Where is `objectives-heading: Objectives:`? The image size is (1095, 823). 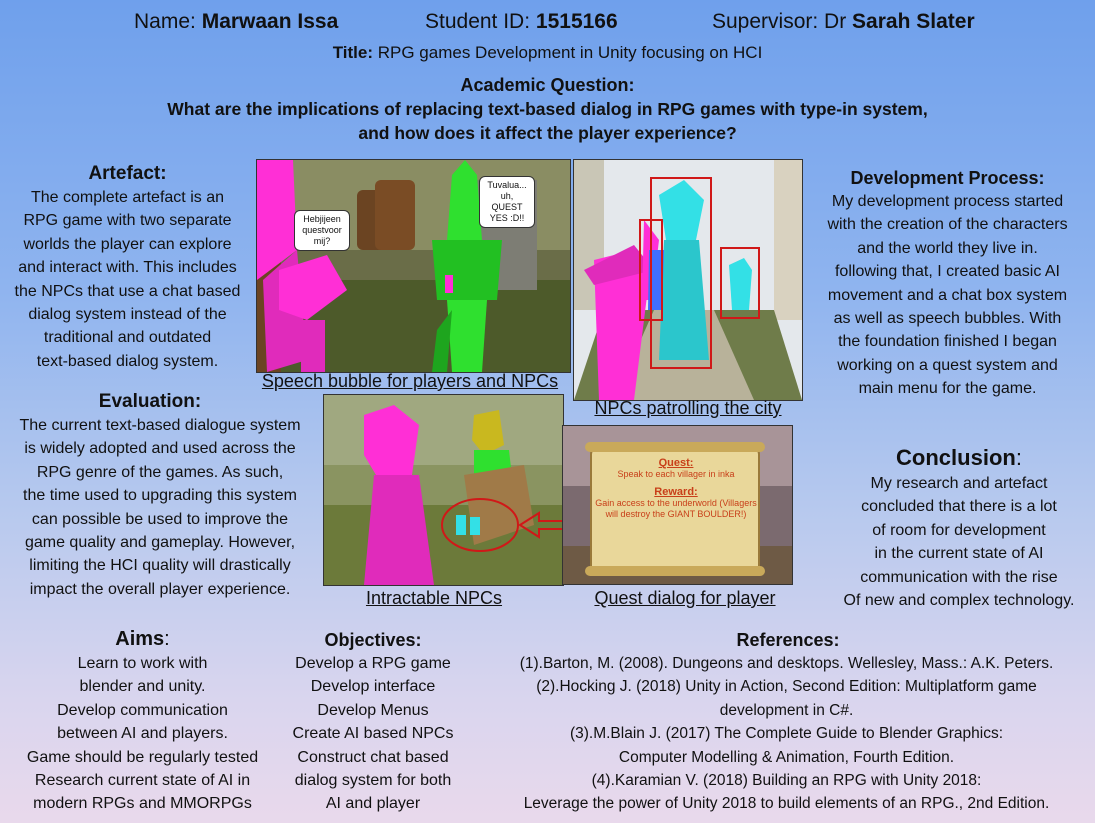 objectives-heading: Objectives: is located at coordinates (373, 640).